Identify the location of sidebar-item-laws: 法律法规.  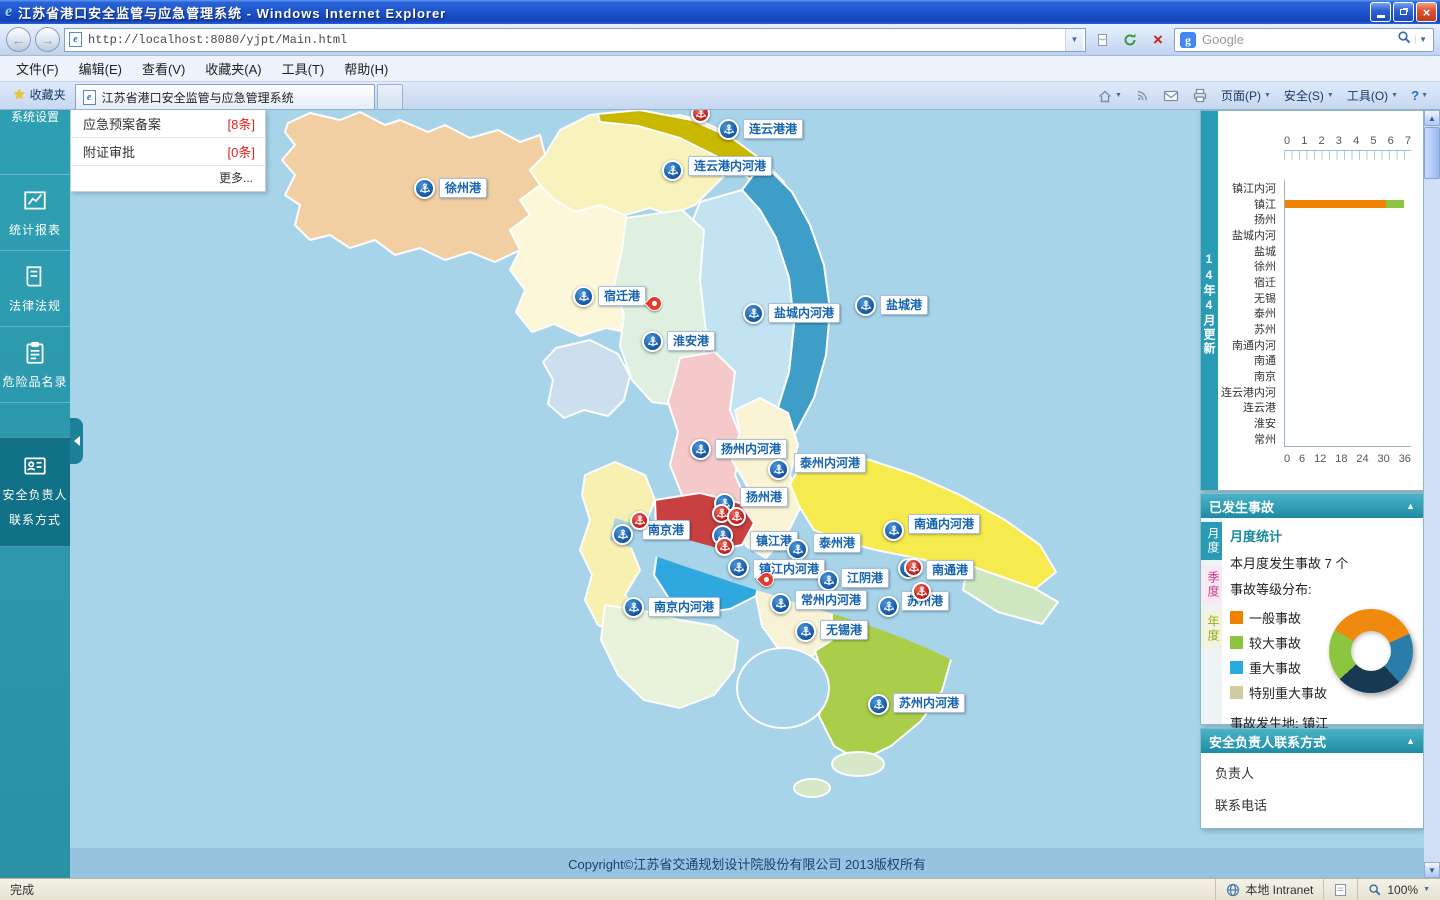
(35, 289).